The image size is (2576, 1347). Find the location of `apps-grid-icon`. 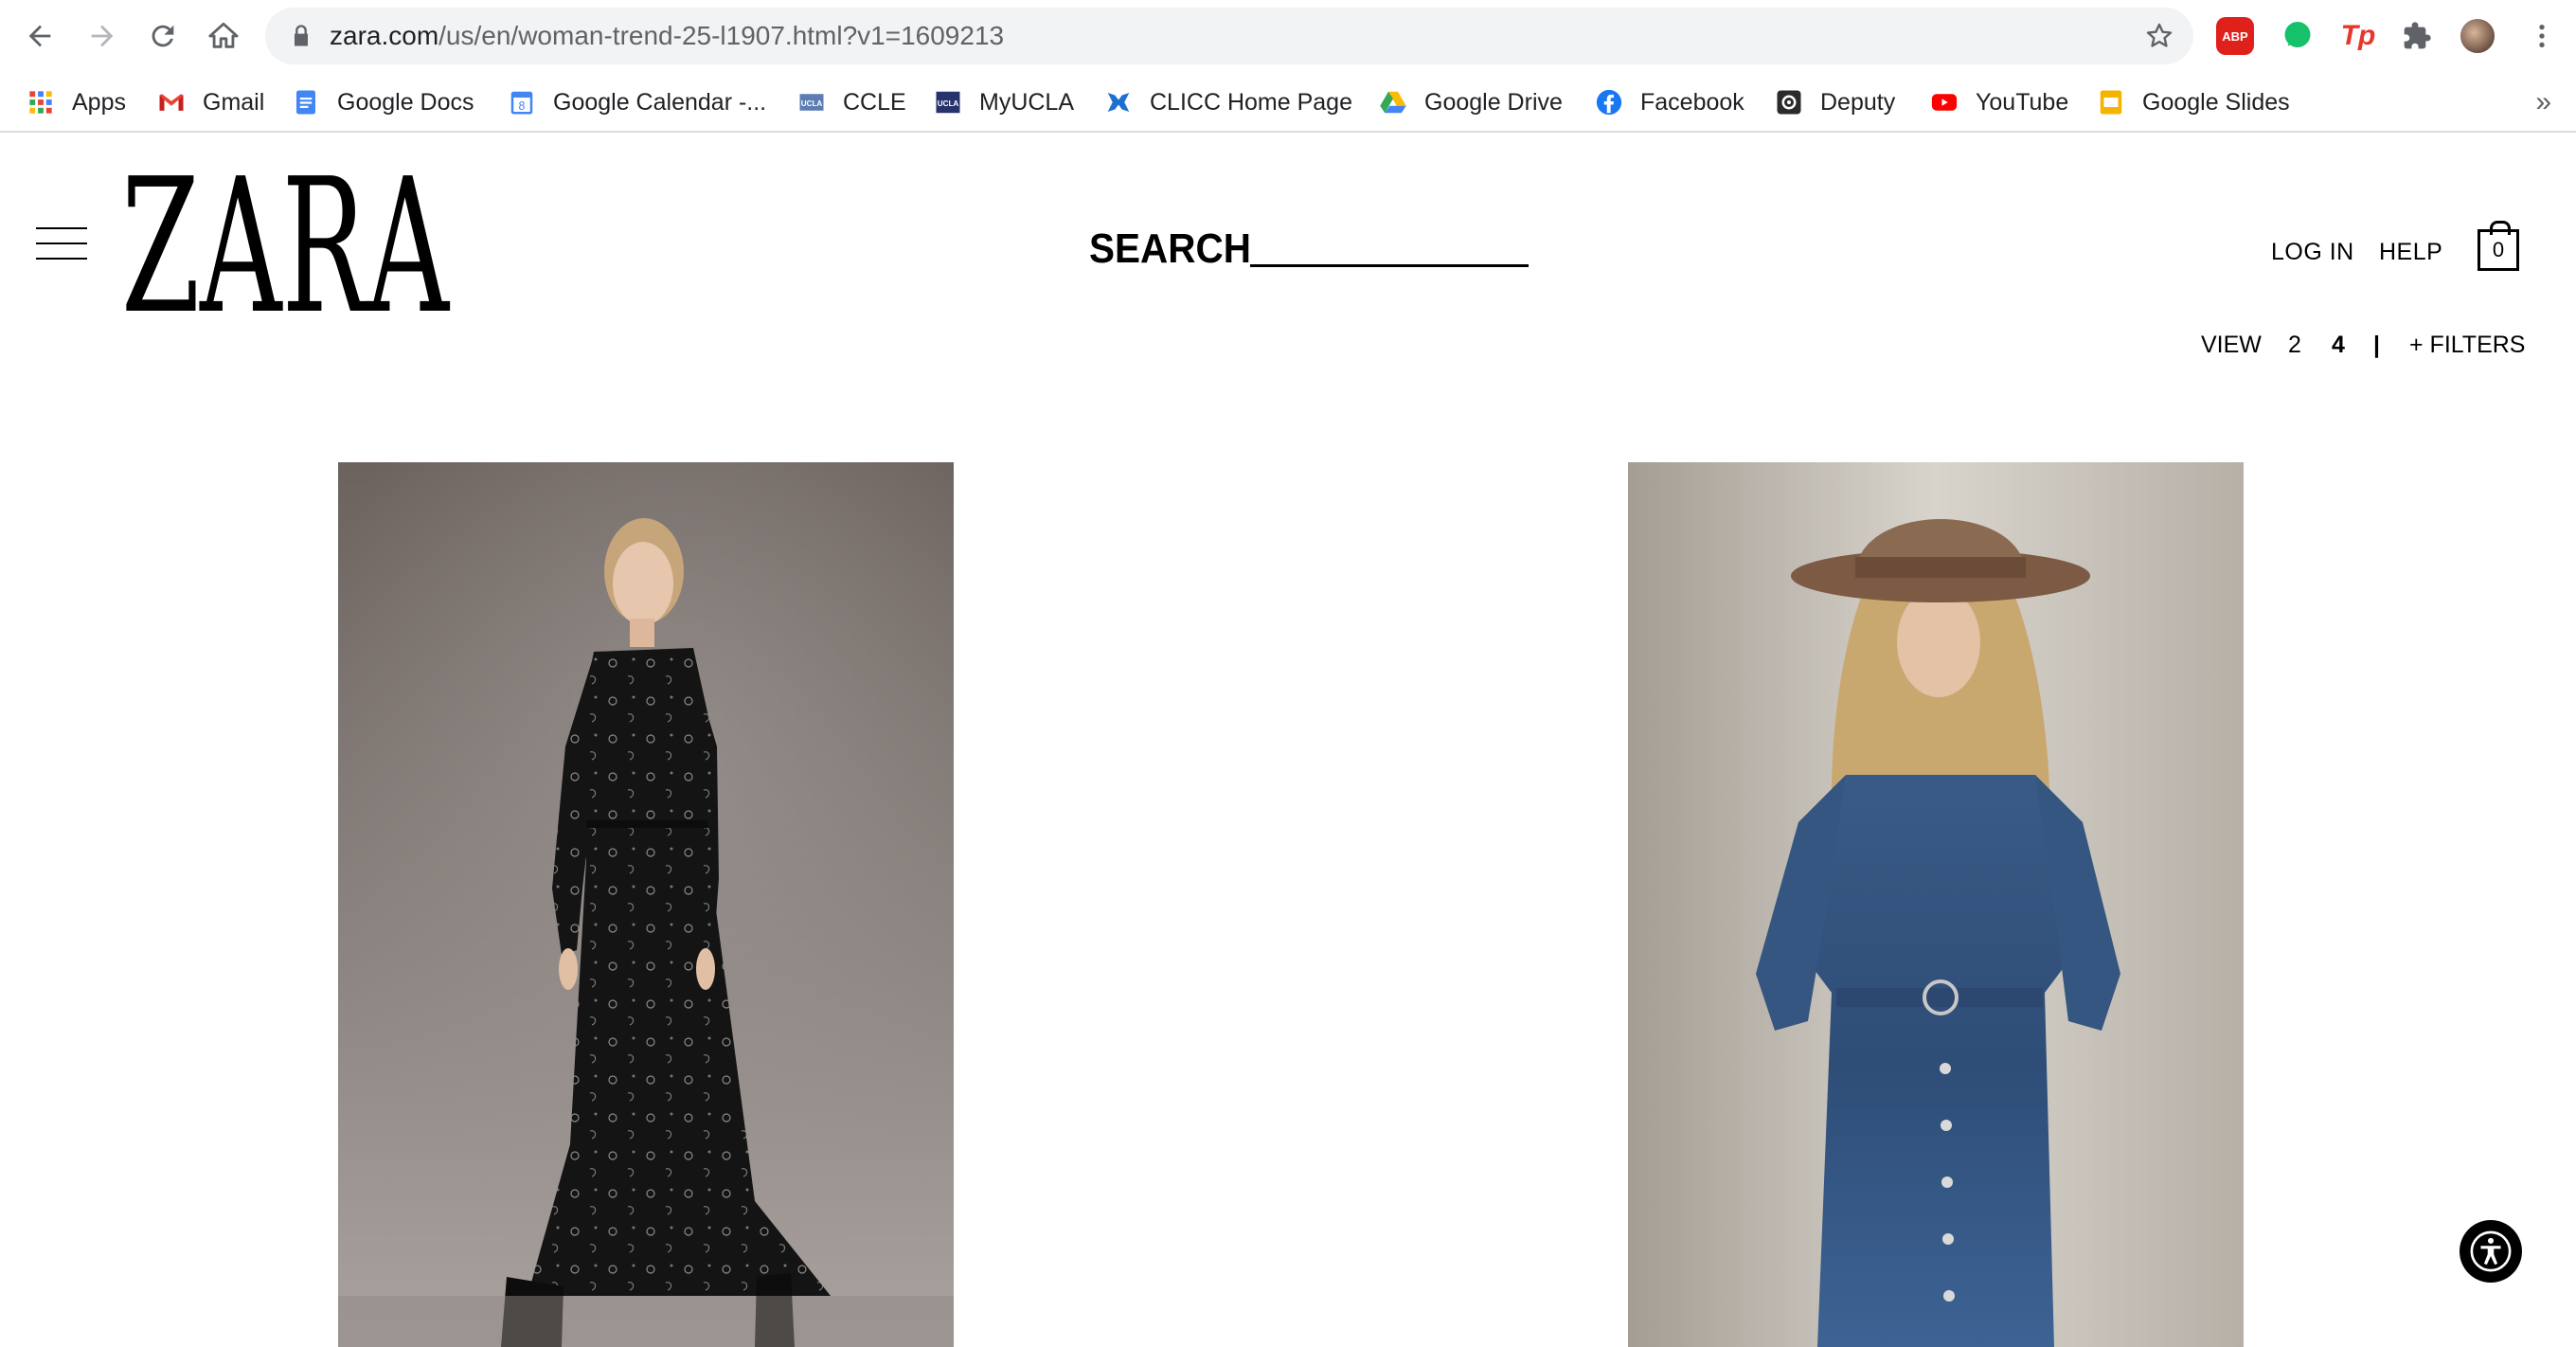

apps-grid-icon is located at coordinates (41, 102).